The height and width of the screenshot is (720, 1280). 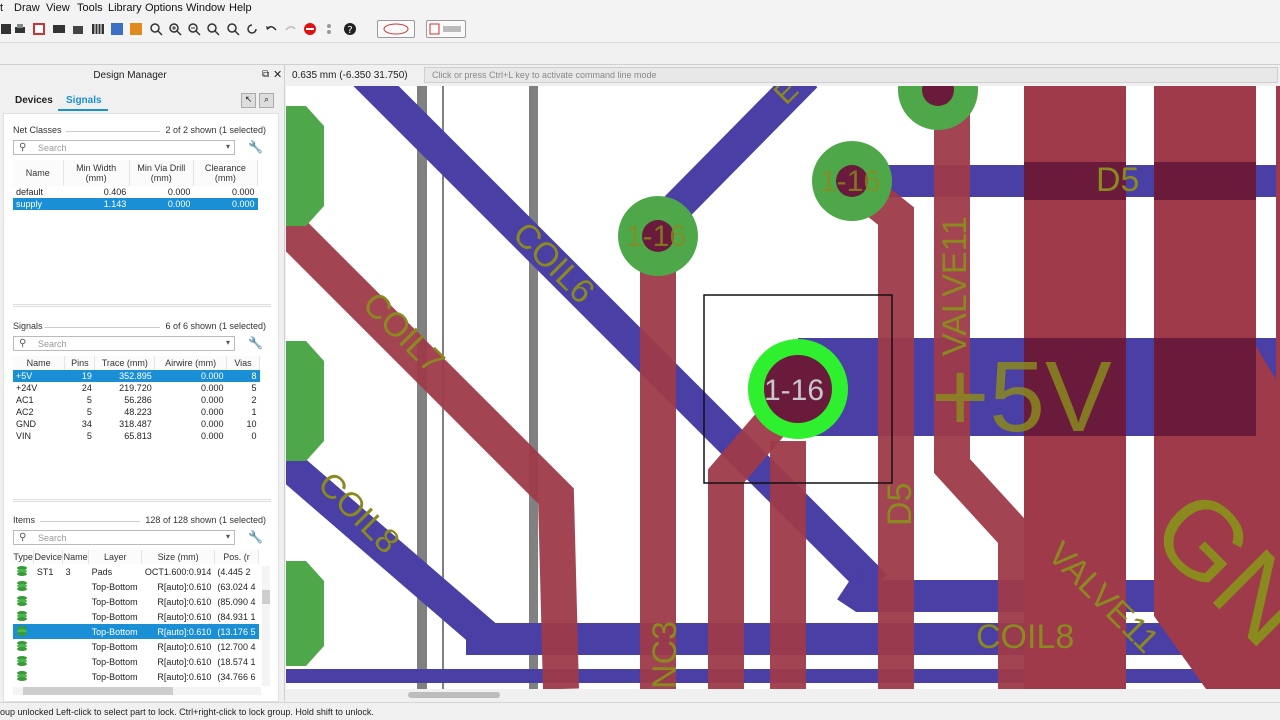 I want to click on board-icon, so click(x=59, y=29).